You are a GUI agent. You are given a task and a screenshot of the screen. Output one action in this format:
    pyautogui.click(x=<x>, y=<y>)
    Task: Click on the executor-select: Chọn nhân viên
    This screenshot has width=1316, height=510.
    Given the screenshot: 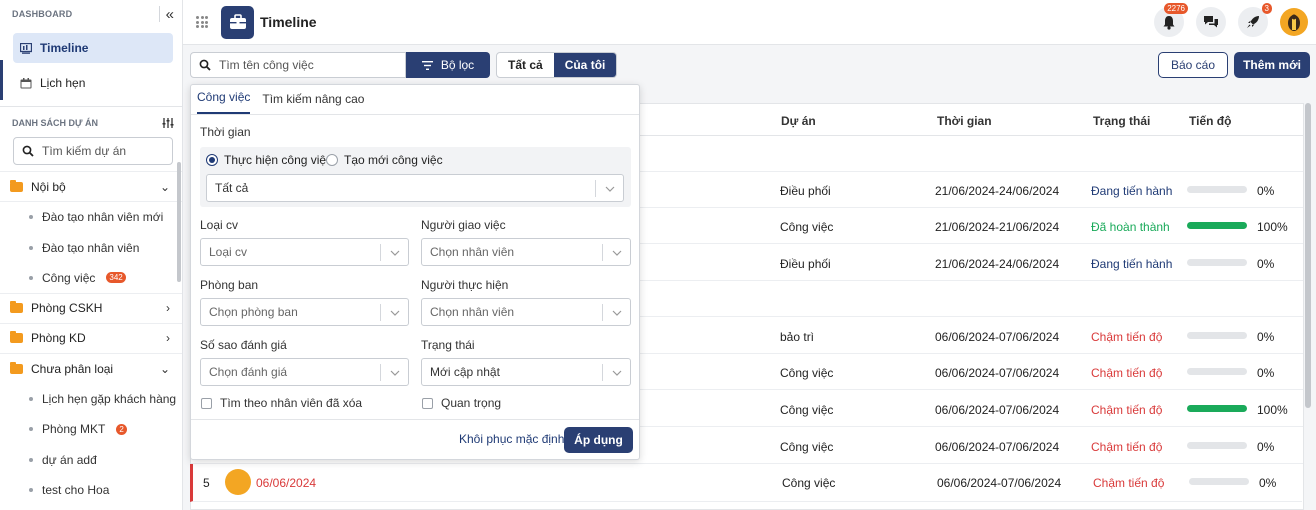 What is the action you would take?
    pyautogui.click(x=526, y=312)
    